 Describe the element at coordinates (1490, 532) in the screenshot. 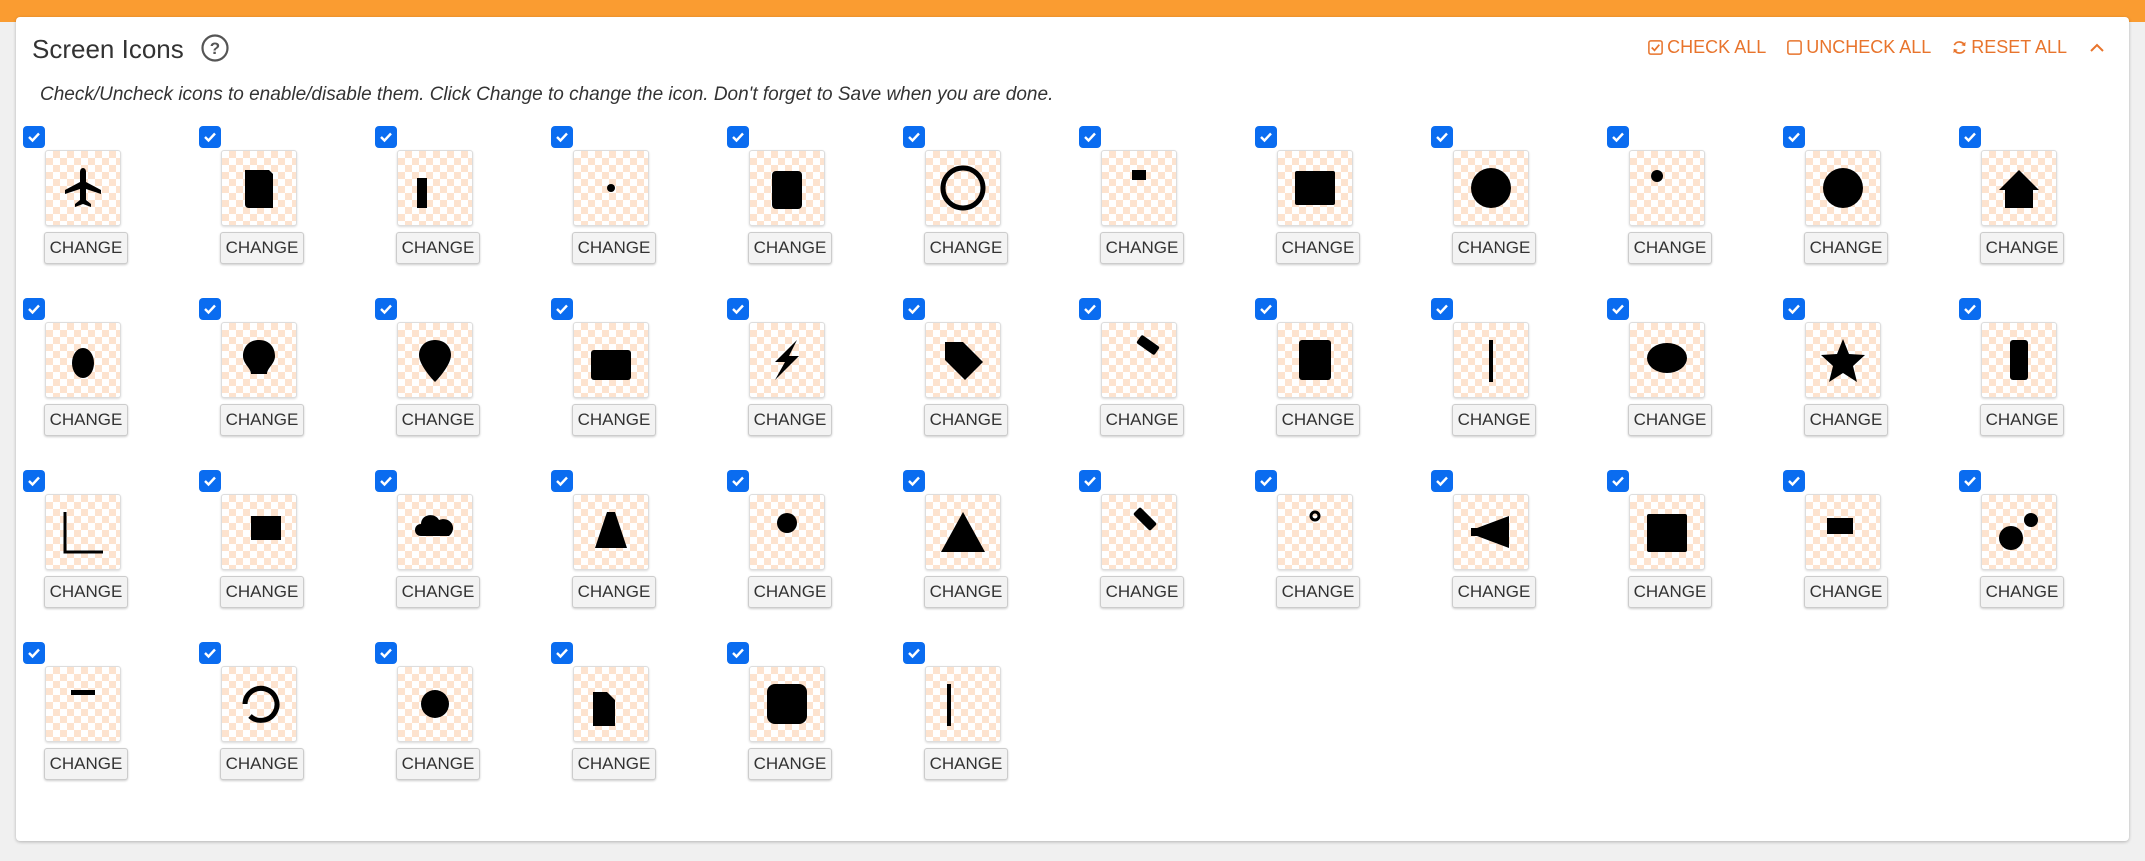

I see `megaphone-icon` at that location.